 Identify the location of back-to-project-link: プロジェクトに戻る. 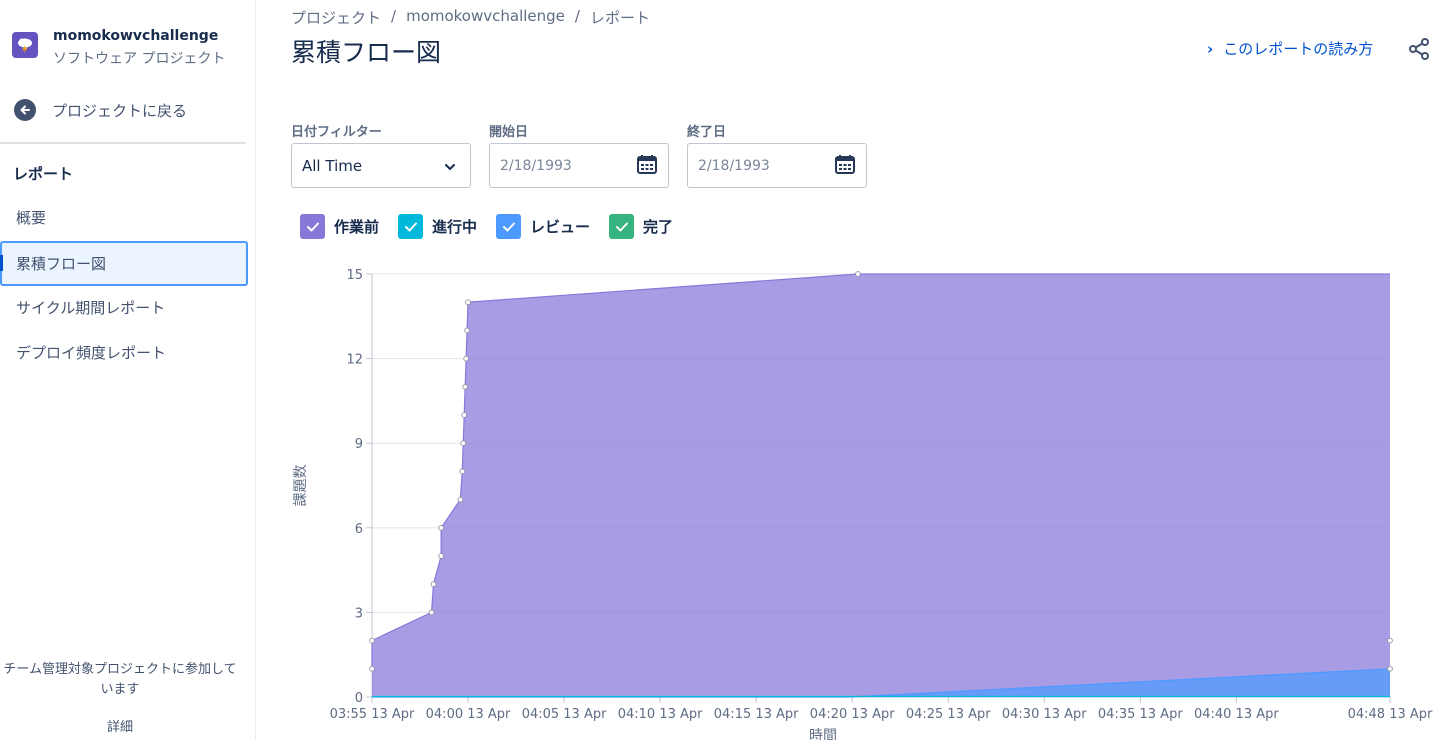
(100, 110).